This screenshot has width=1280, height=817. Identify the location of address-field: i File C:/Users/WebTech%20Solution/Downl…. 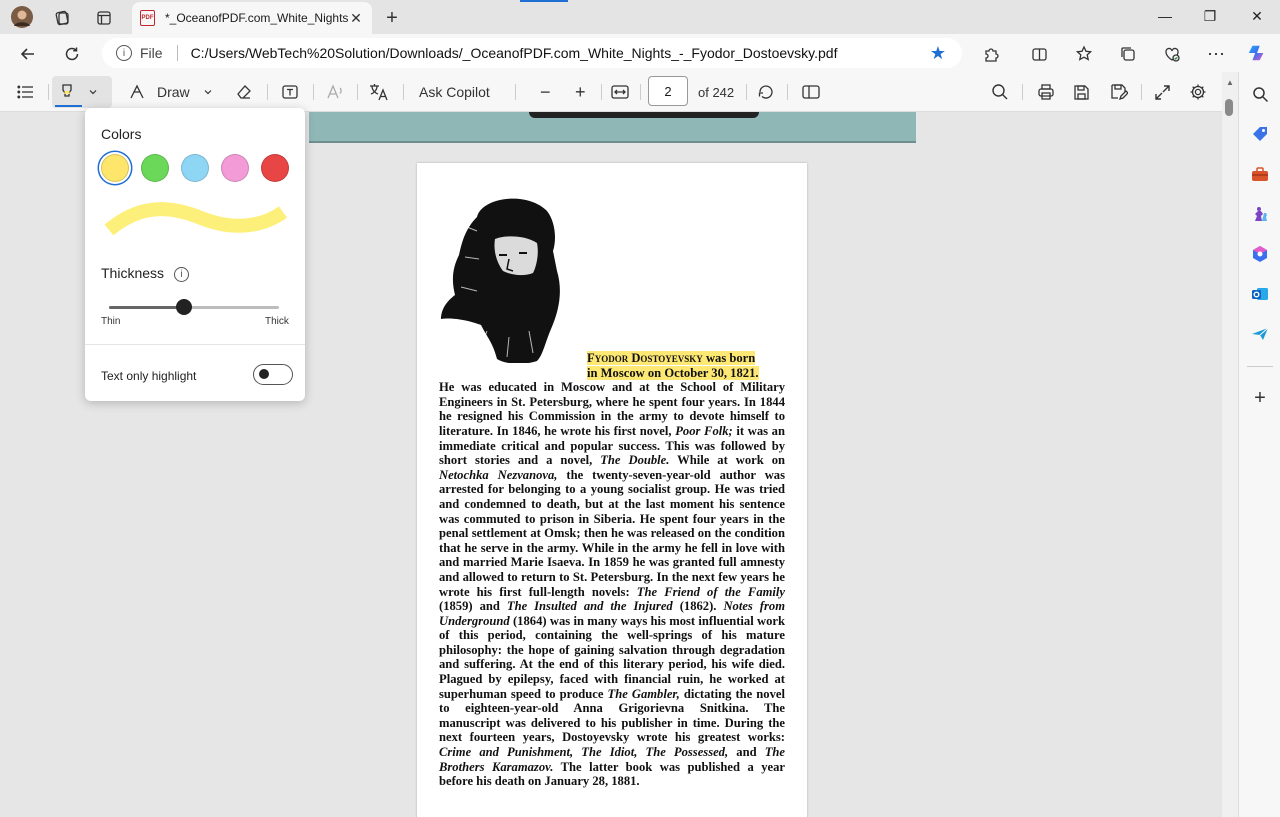
(532, 53).